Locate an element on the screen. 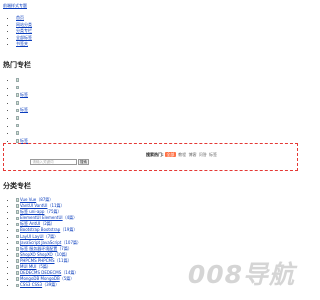 This screenshot has width=320, height=300. breadcrumb: 前端样式专题 is located at coordinates (15, 5).